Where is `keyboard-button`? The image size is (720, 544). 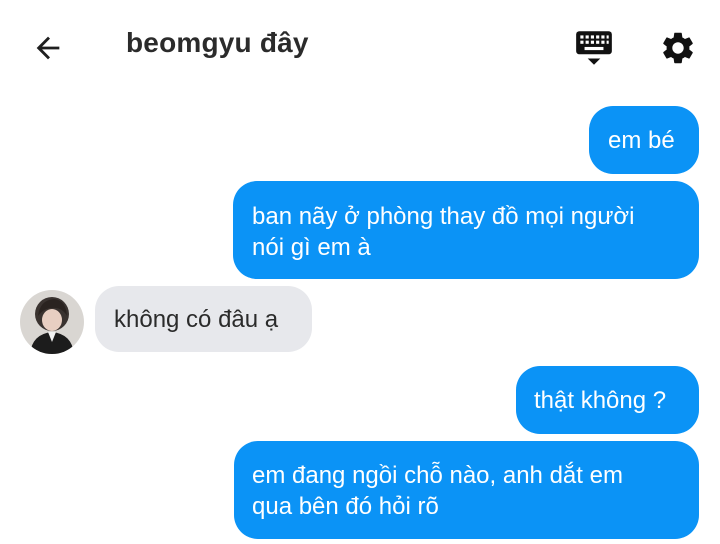 keyboard-button is located at coordinates (594, 48).